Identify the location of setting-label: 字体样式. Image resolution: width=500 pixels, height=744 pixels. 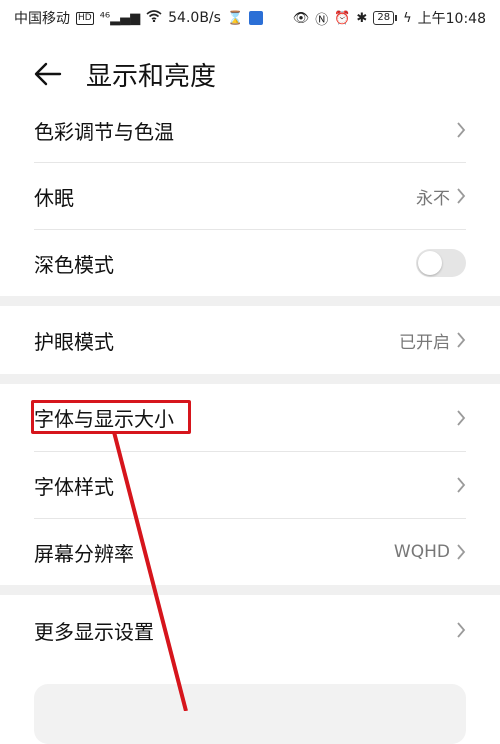
(74, 486).